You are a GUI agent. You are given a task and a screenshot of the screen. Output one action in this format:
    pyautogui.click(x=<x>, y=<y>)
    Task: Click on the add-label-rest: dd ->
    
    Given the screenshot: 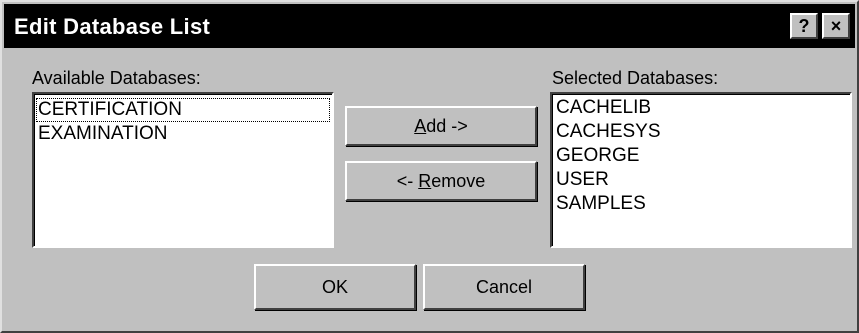 What is the action you would take?
    pyautogui.click(x=447, y=126)
    